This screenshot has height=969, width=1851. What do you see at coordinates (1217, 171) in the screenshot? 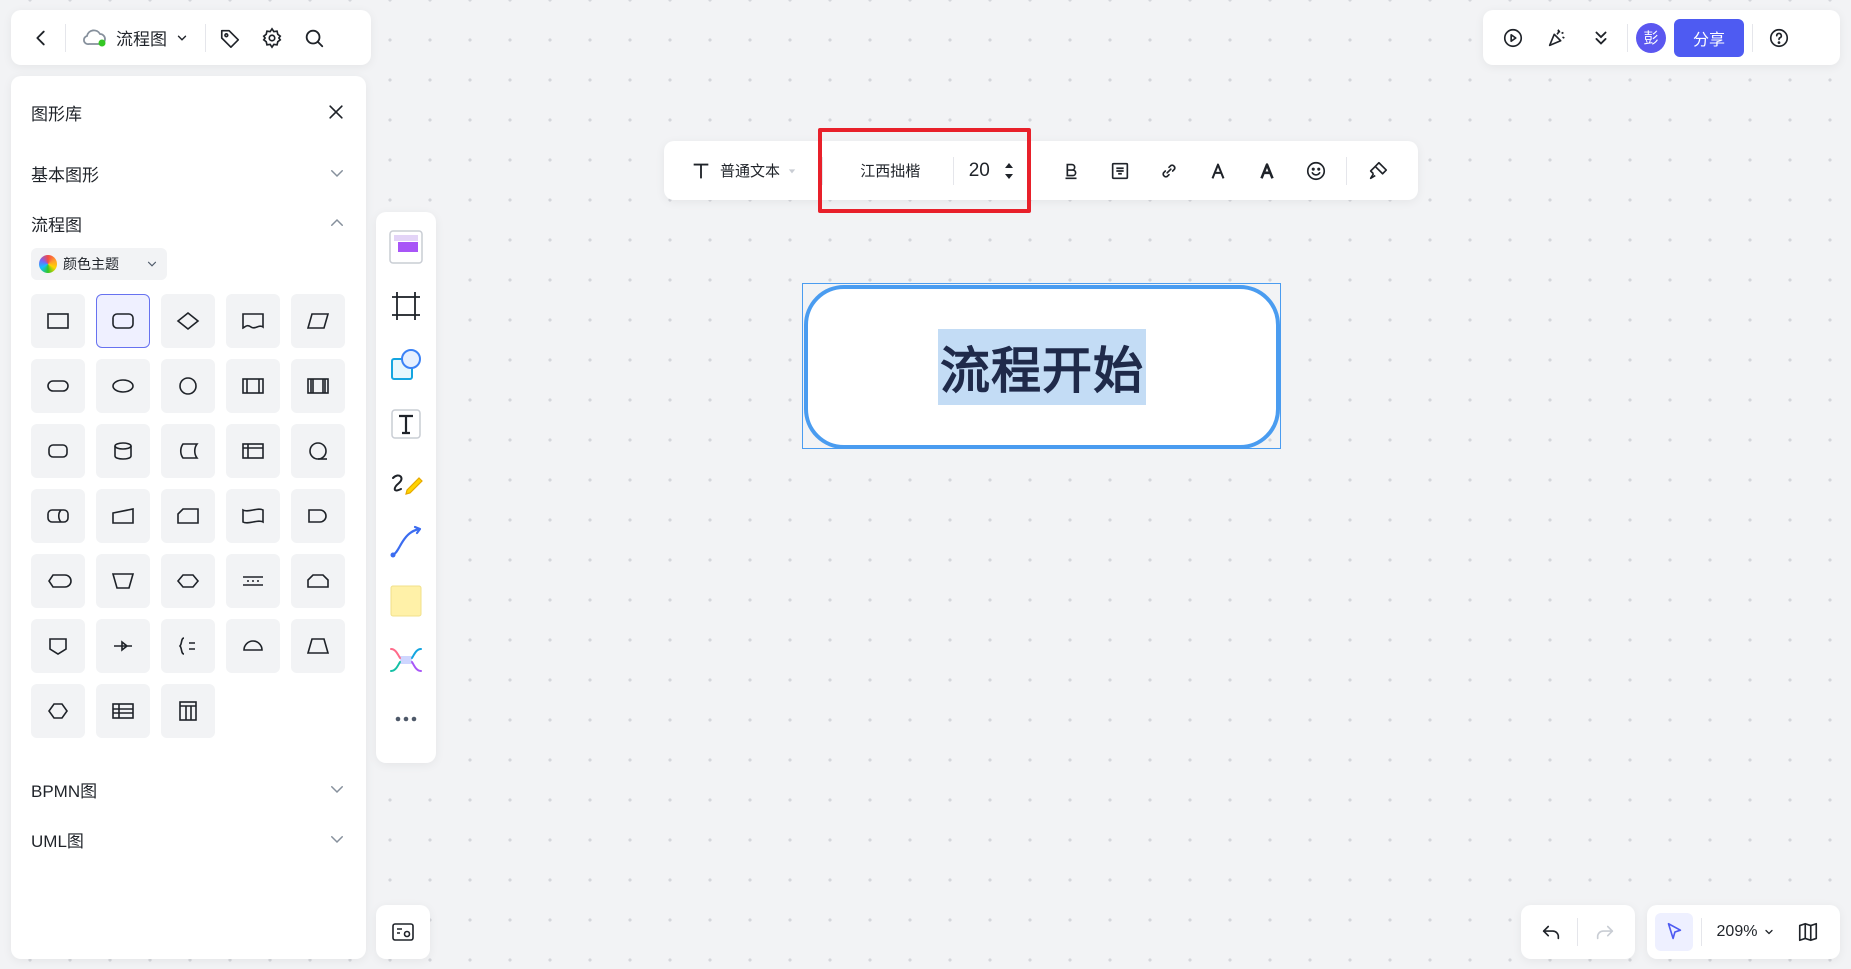
I see `font-color-button` at bounding box center [1217, 171].